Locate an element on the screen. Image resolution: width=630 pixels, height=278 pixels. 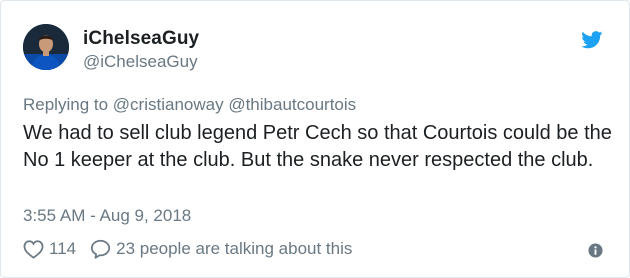
conversation-button: 23 people are talking about this is located at coordinates (221, 249).